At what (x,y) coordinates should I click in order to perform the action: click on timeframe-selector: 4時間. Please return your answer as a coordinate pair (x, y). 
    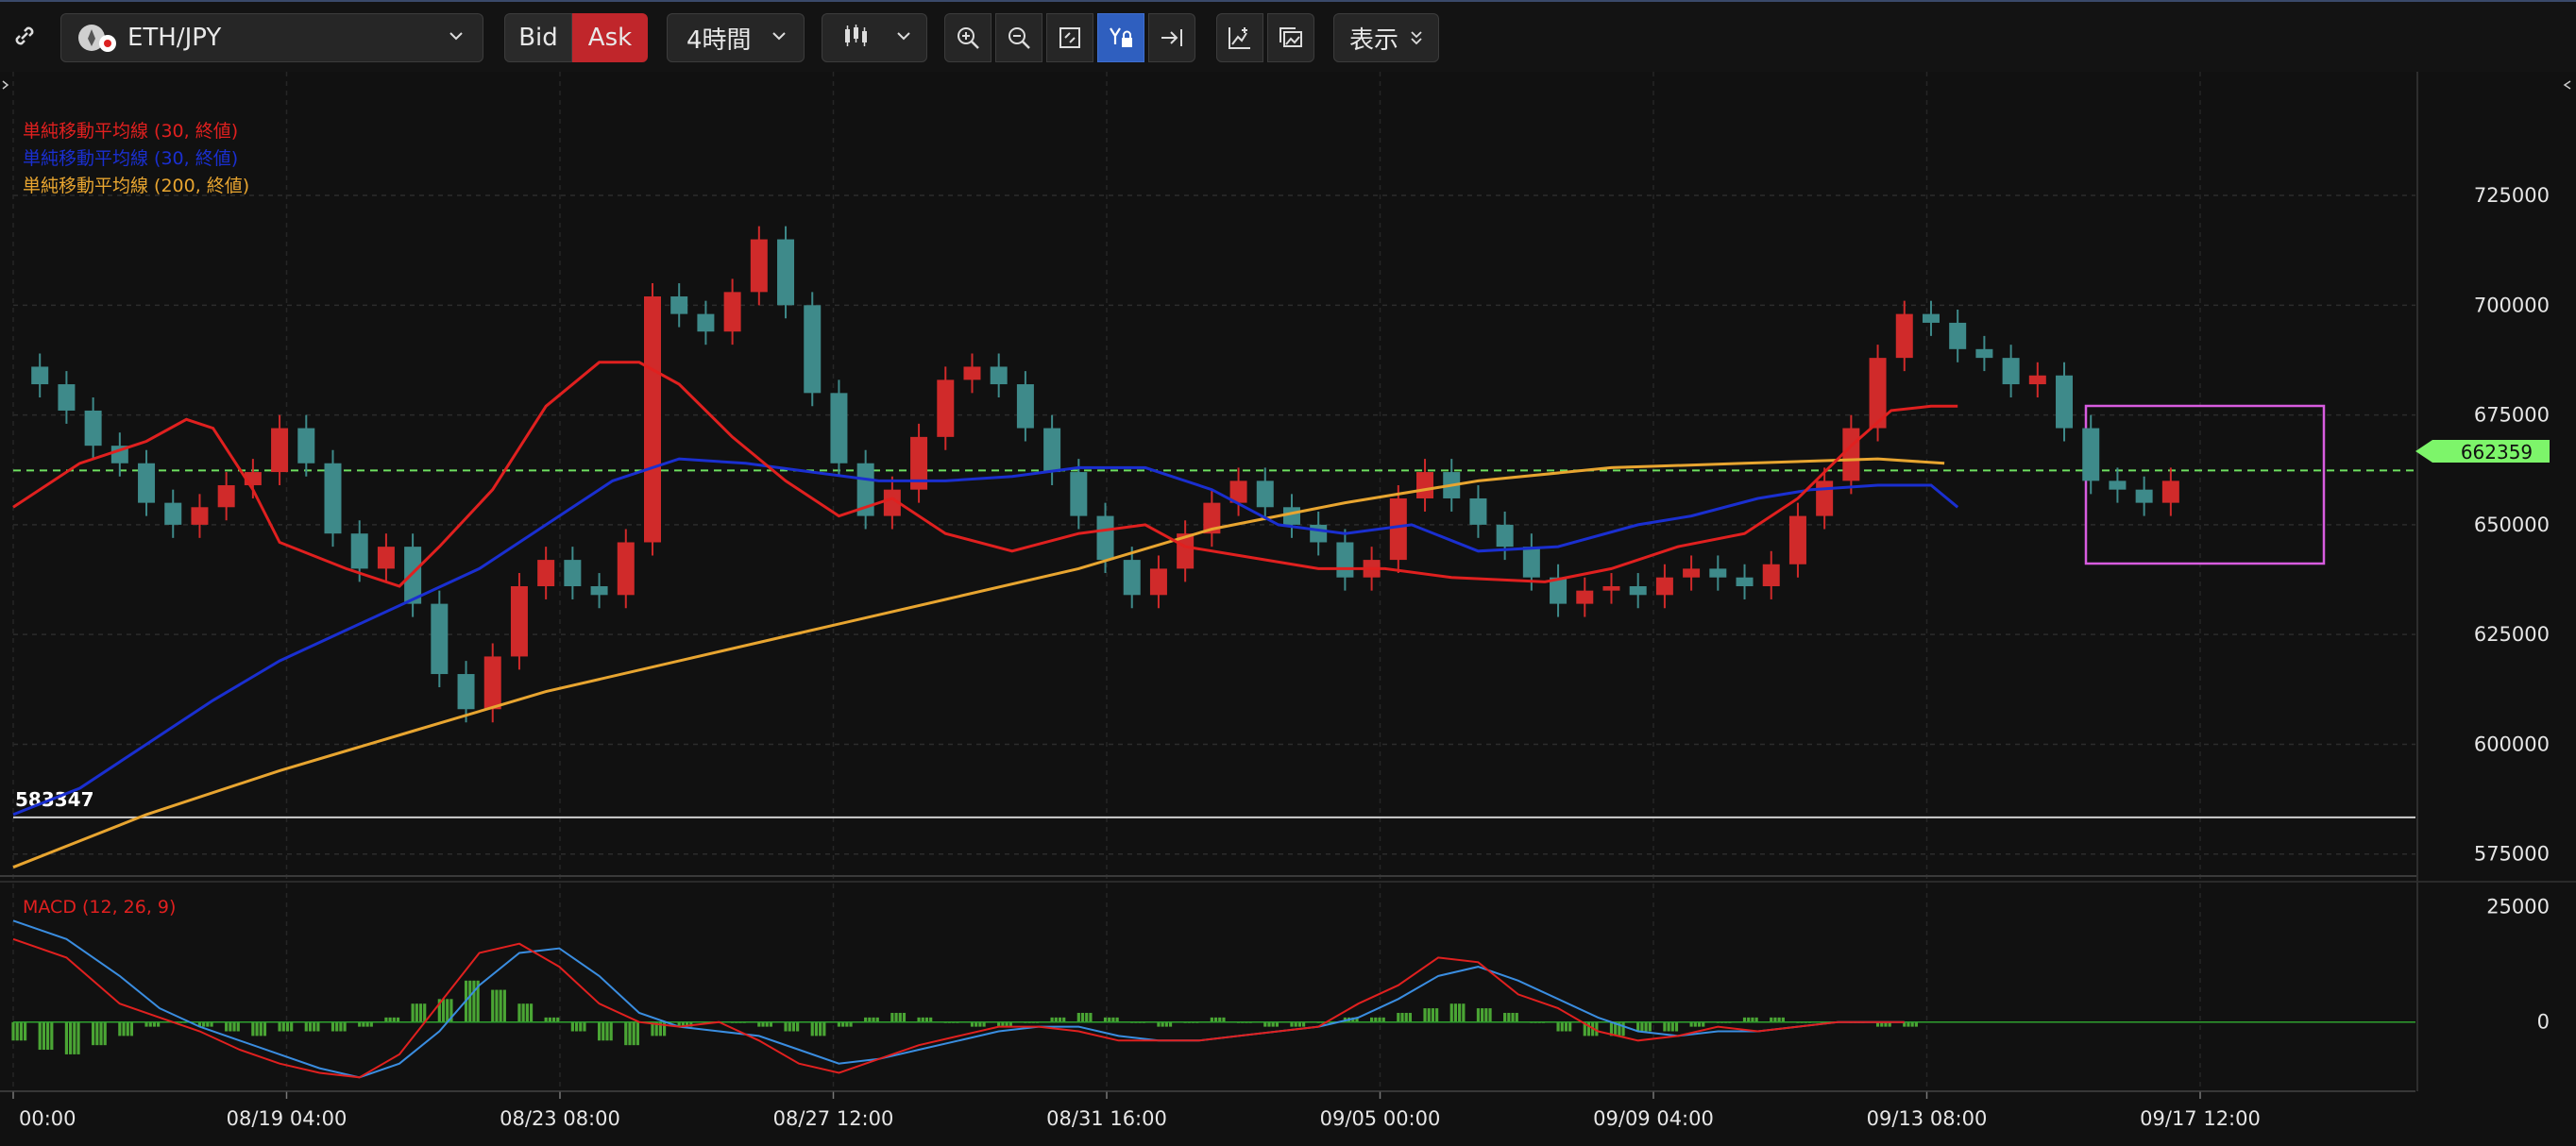
    Looking at the image, I should click on (736, 38).